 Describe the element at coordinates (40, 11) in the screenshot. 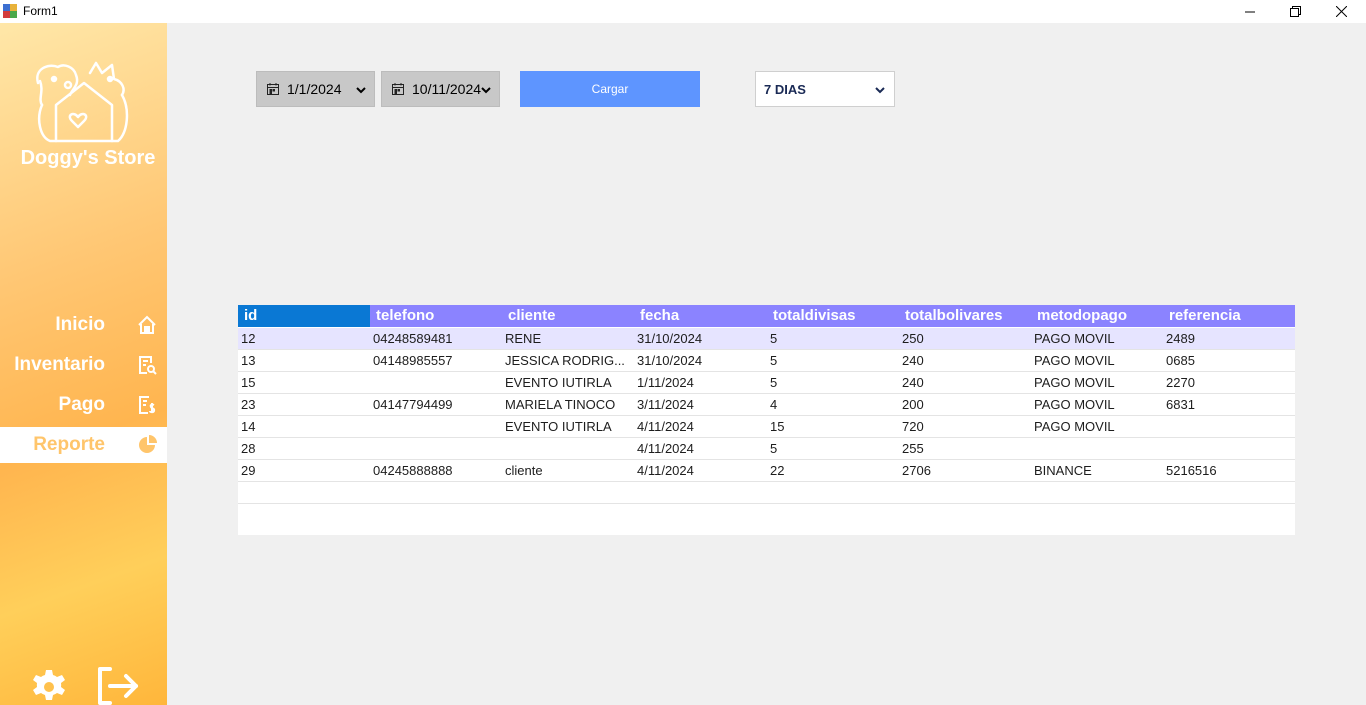

I see `window-title: Form1` at that location.